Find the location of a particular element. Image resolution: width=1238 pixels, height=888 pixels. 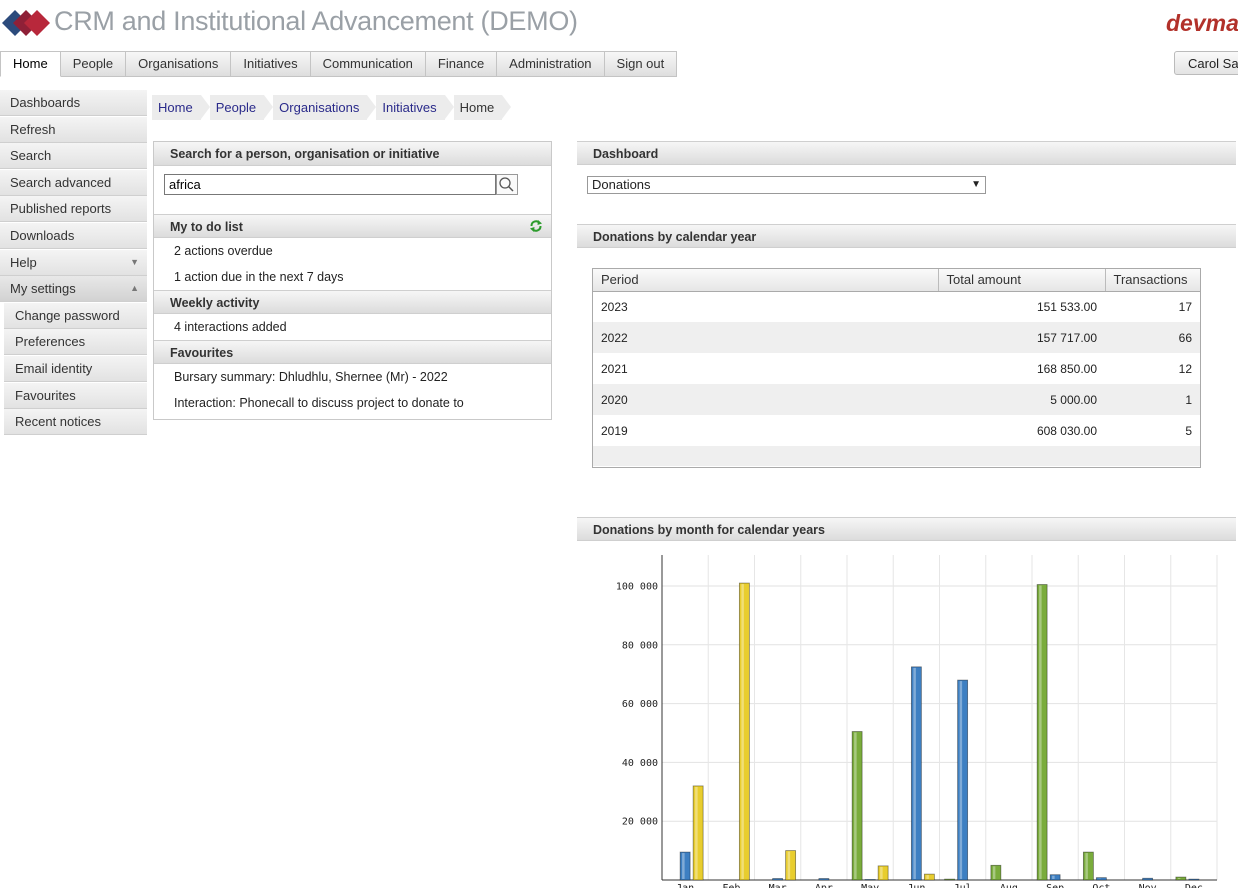

tab-administration: Administration is located at coordinates (551, 64).